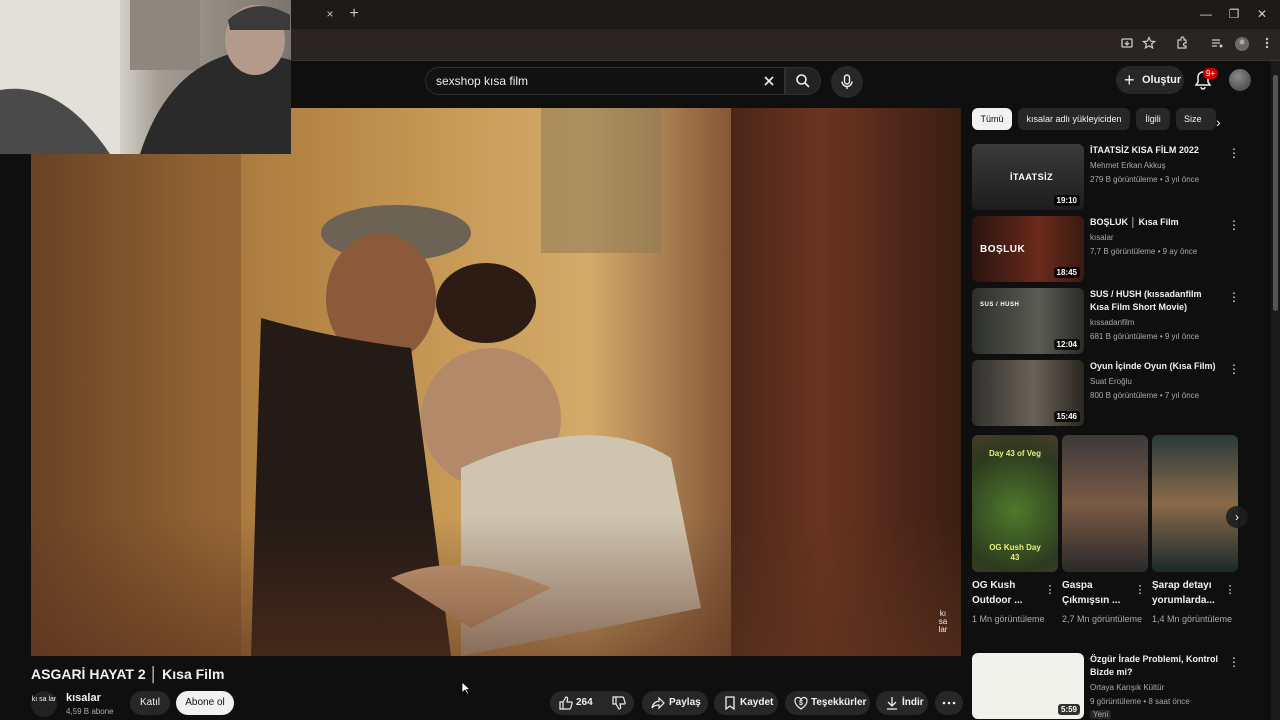 The height and width of the screenshot is (720, 1280). I want to click on short-item: Gaspa Çıkmışsın ... ⋮ 2,7 Mn görüntüleme, so click(1105, 529).